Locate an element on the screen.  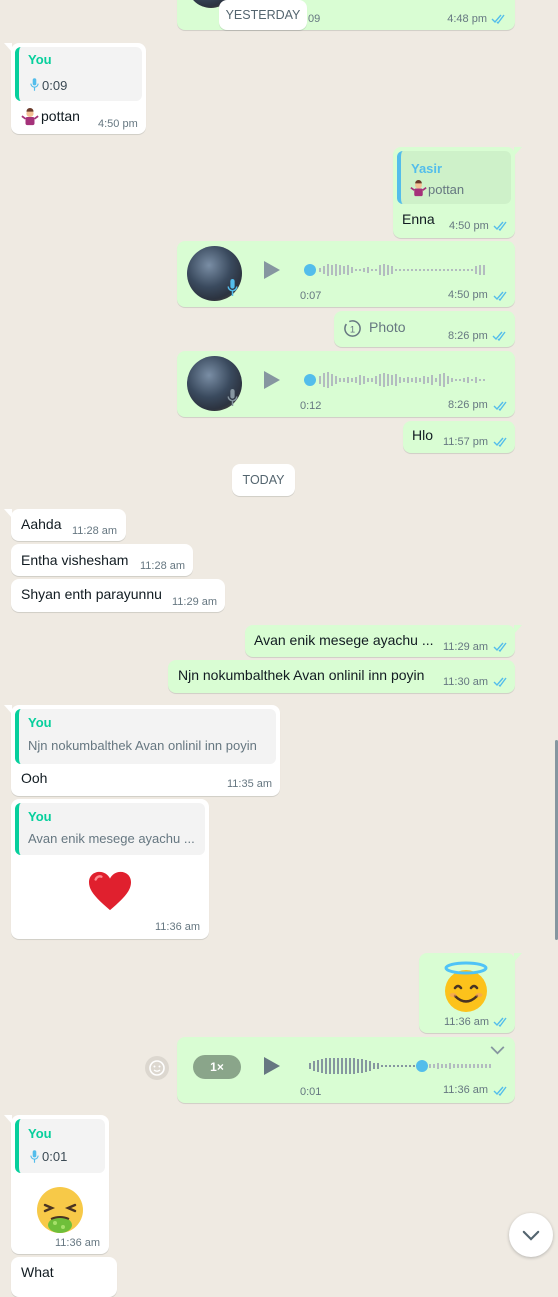
message-bubble-reply: You 0:01 11:36 am is located at coordinates (56, 1184).